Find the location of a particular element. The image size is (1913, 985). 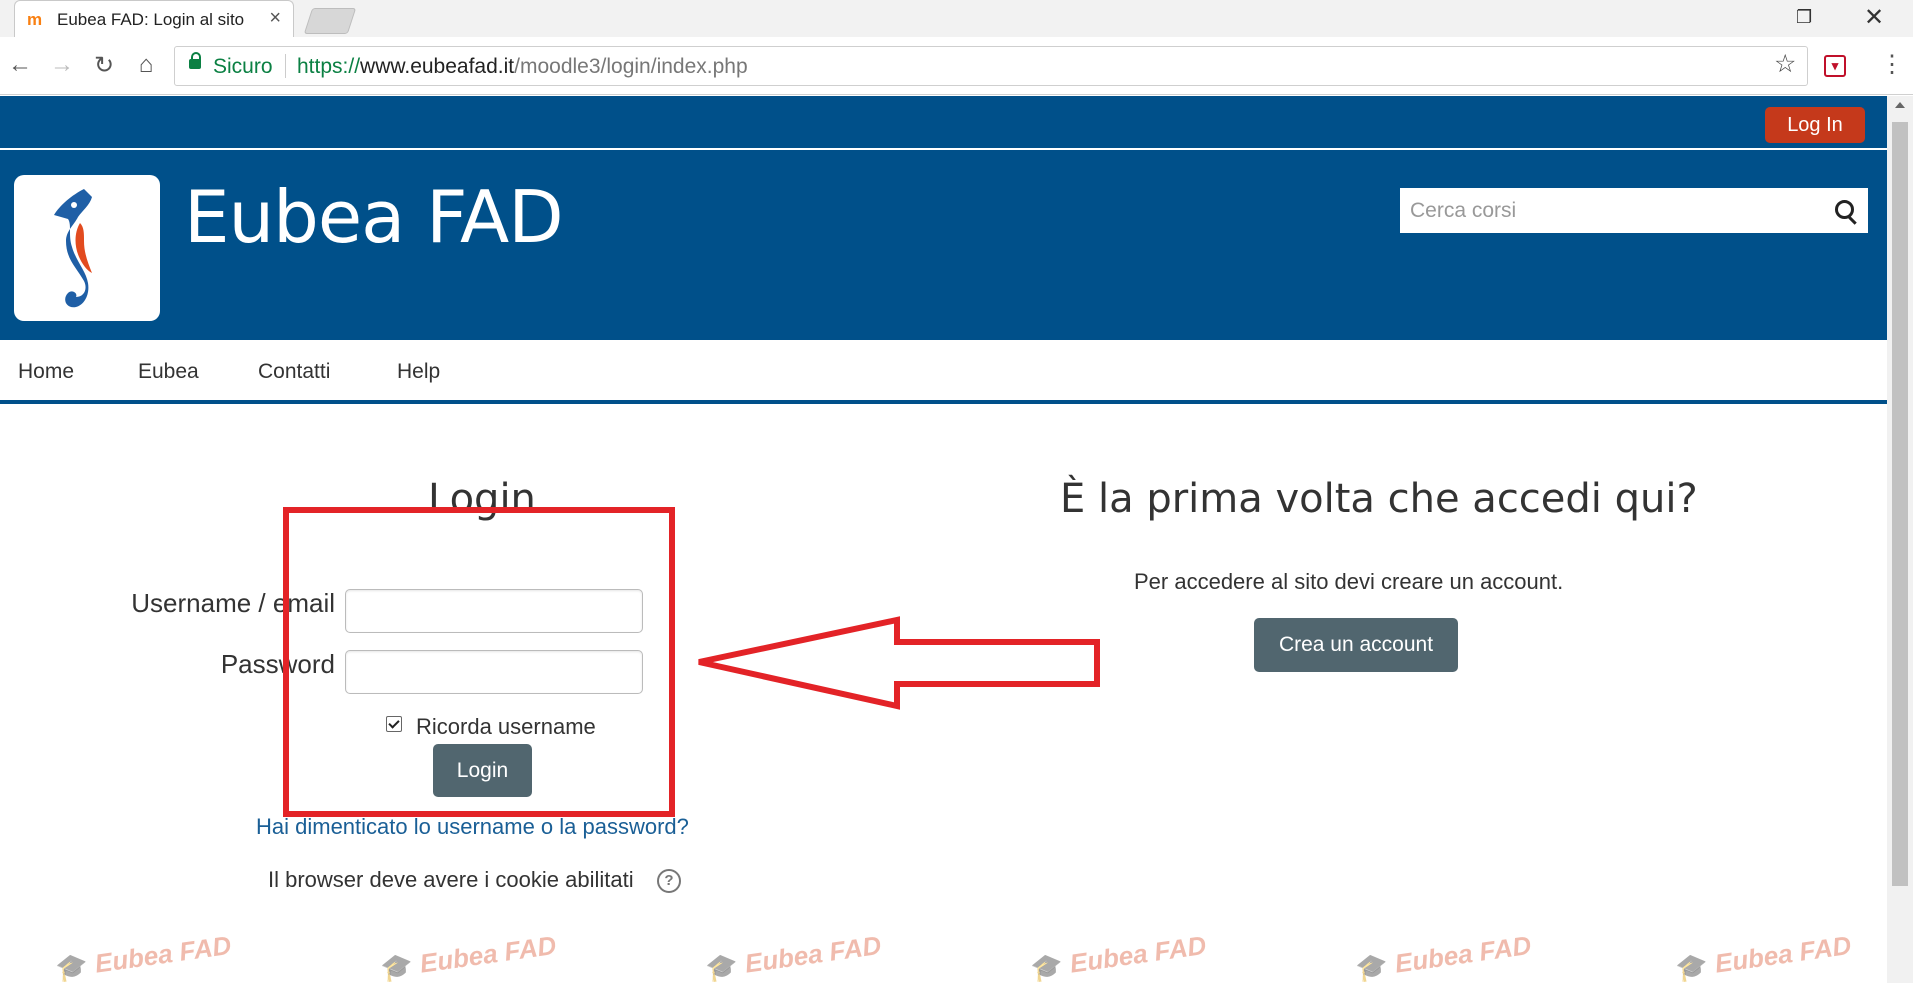

scrollbar-thumb is located at coordinates (1900, 504).